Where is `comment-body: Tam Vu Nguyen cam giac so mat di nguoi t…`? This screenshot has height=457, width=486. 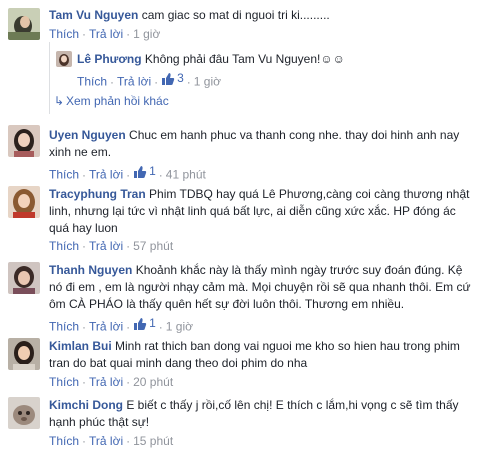 comment-body: Tam Vu Nguyen cam giac so mat di nguoi t… is located at coordinates (264, 15).